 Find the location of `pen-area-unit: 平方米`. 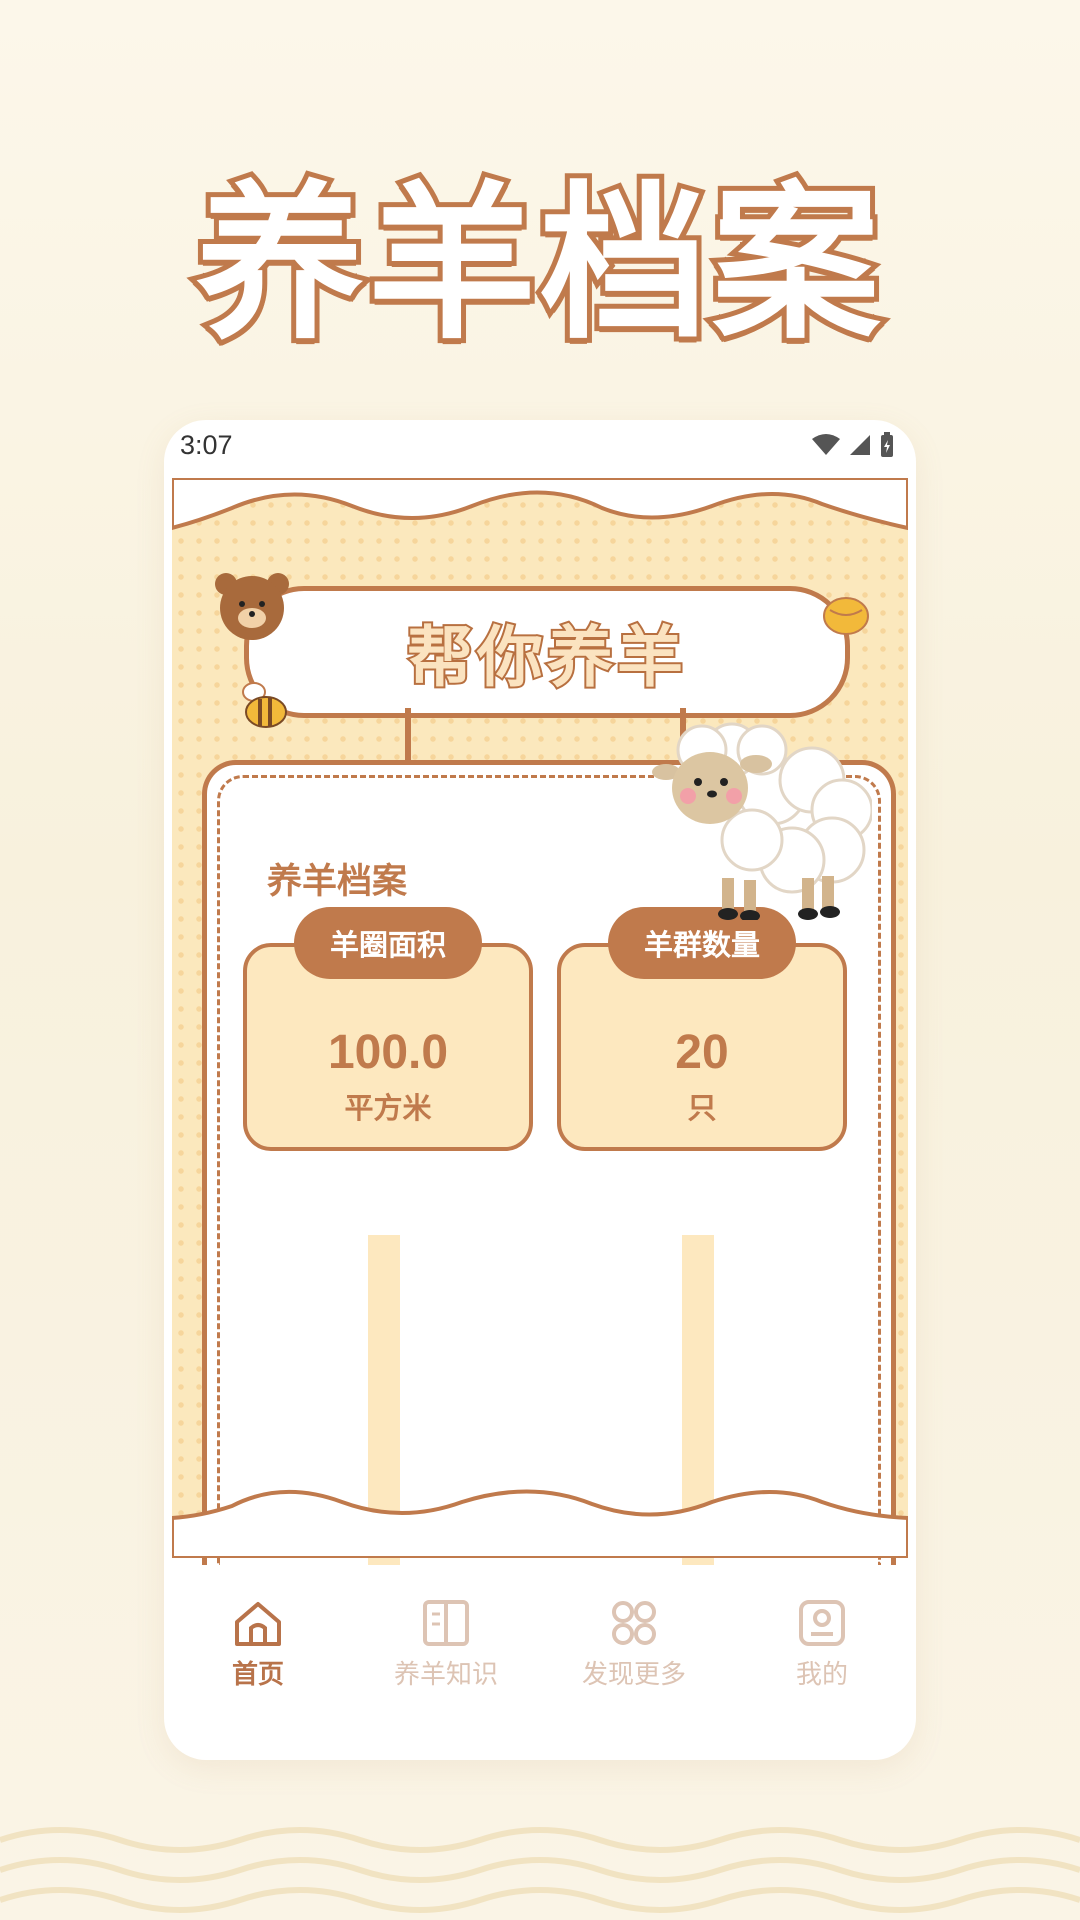

pen-area-unit: 平方米 is located at coordinates (388, 1108).